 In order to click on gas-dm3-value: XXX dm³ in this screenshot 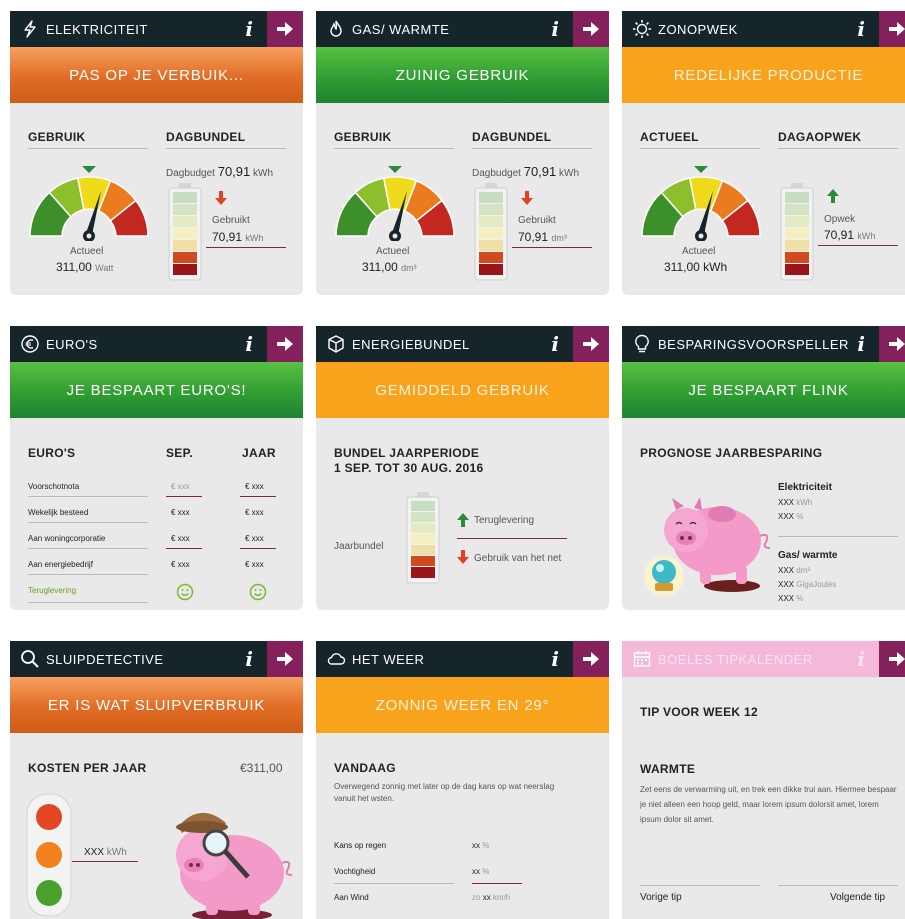, I will do `click(794, 570)`.